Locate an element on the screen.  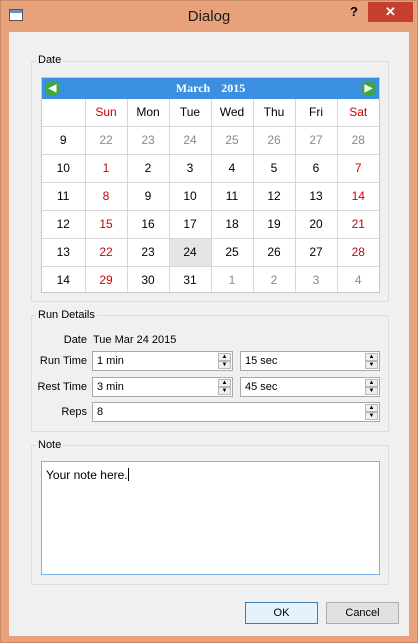
calendar-year: 2015 is located at coordinates (233, 88).